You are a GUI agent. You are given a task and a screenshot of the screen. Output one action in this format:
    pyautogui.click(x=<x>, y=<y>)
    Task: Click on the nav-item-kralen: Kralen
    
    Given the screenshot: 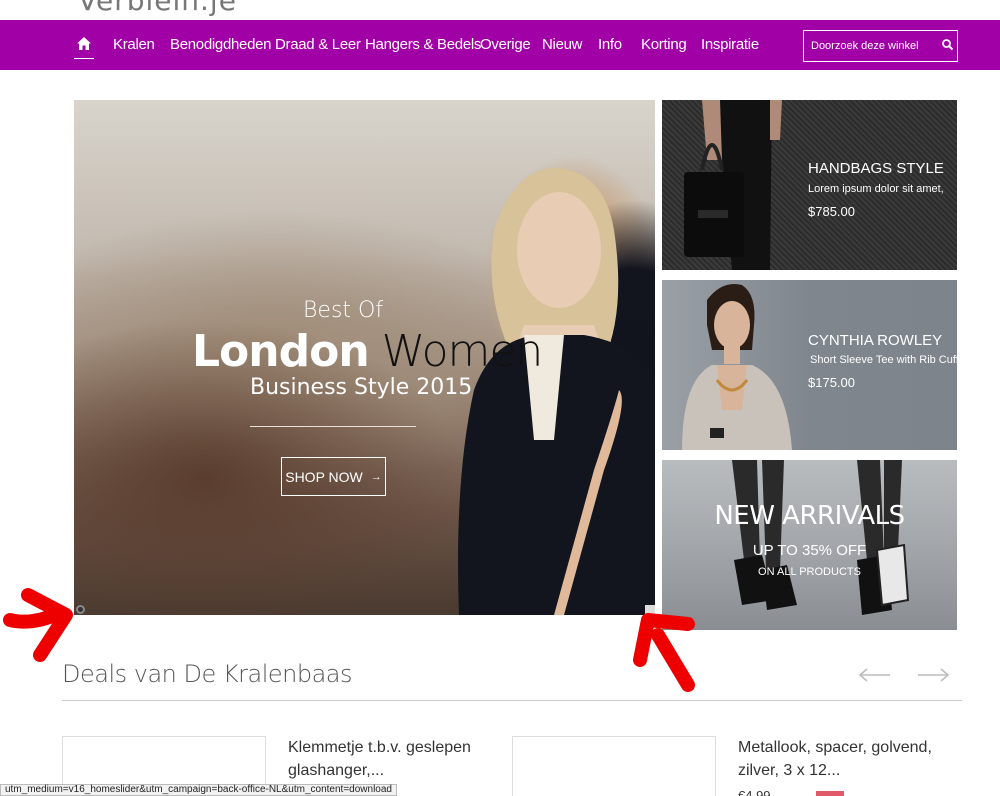 What is the action you would take?
    pyautogui.click(x=134, y=45)
    